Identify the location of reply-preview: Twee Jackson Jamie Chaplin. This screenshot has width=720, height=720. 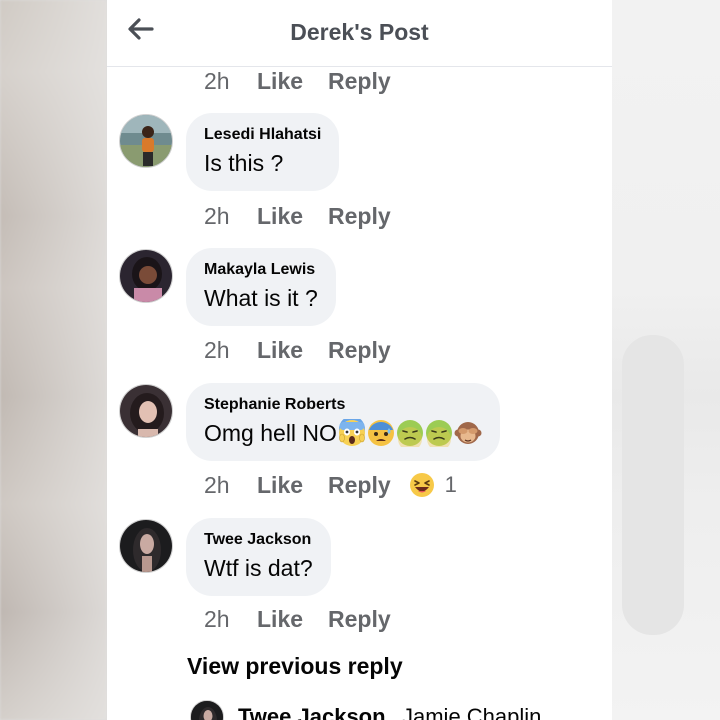
(400, 710).